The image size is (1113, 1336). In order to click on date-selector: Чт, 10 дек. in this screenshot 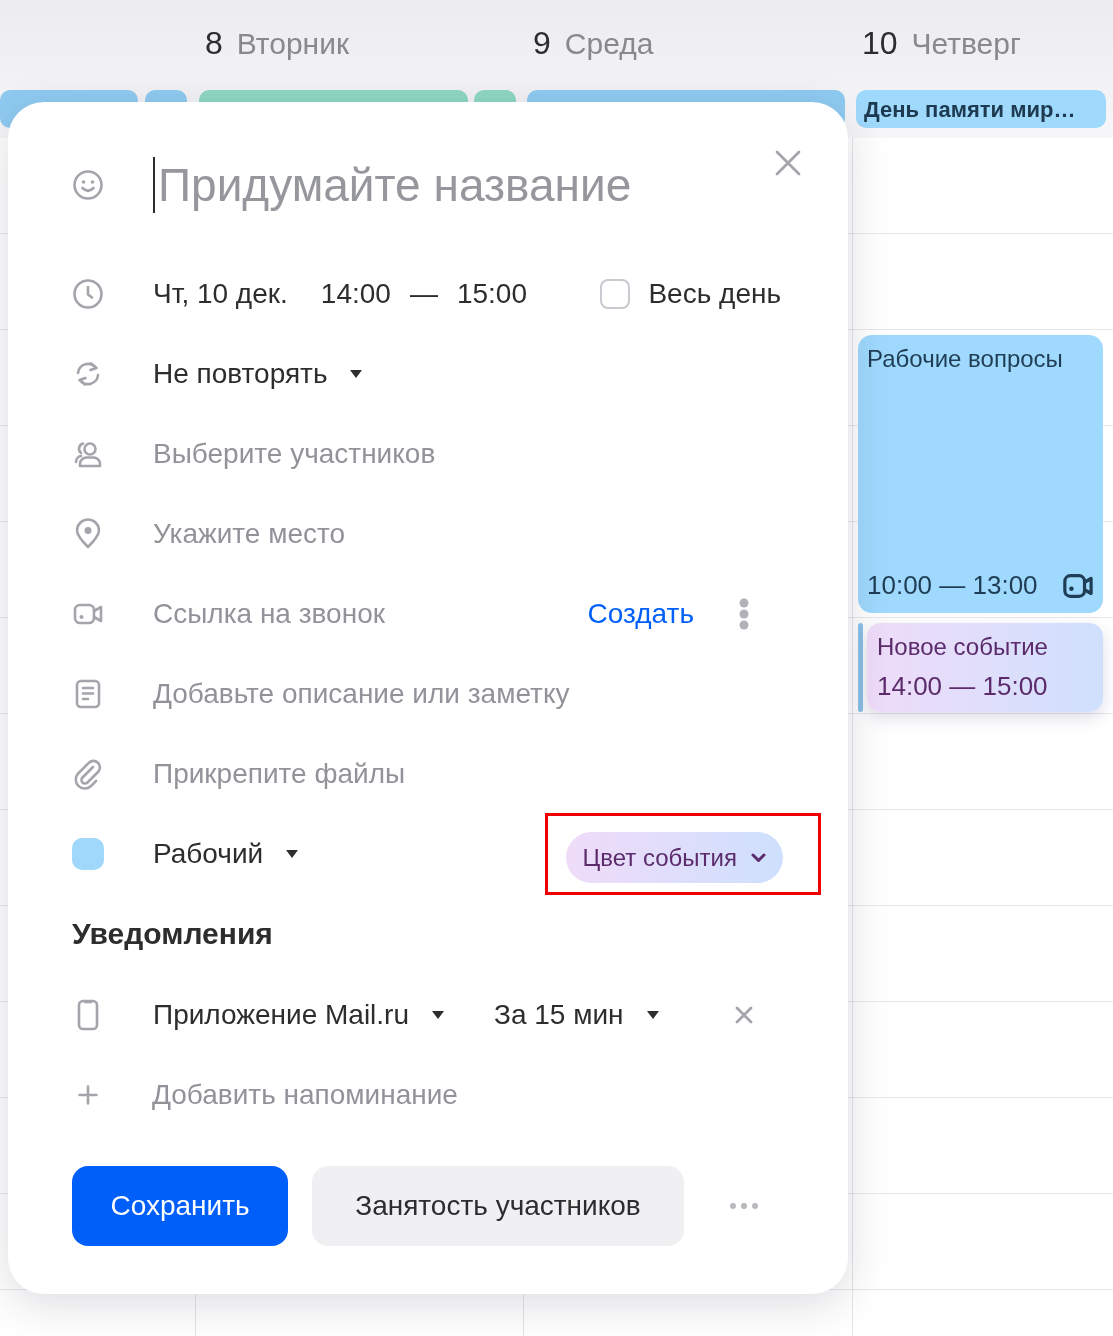, I will do `click(220, 294)`.